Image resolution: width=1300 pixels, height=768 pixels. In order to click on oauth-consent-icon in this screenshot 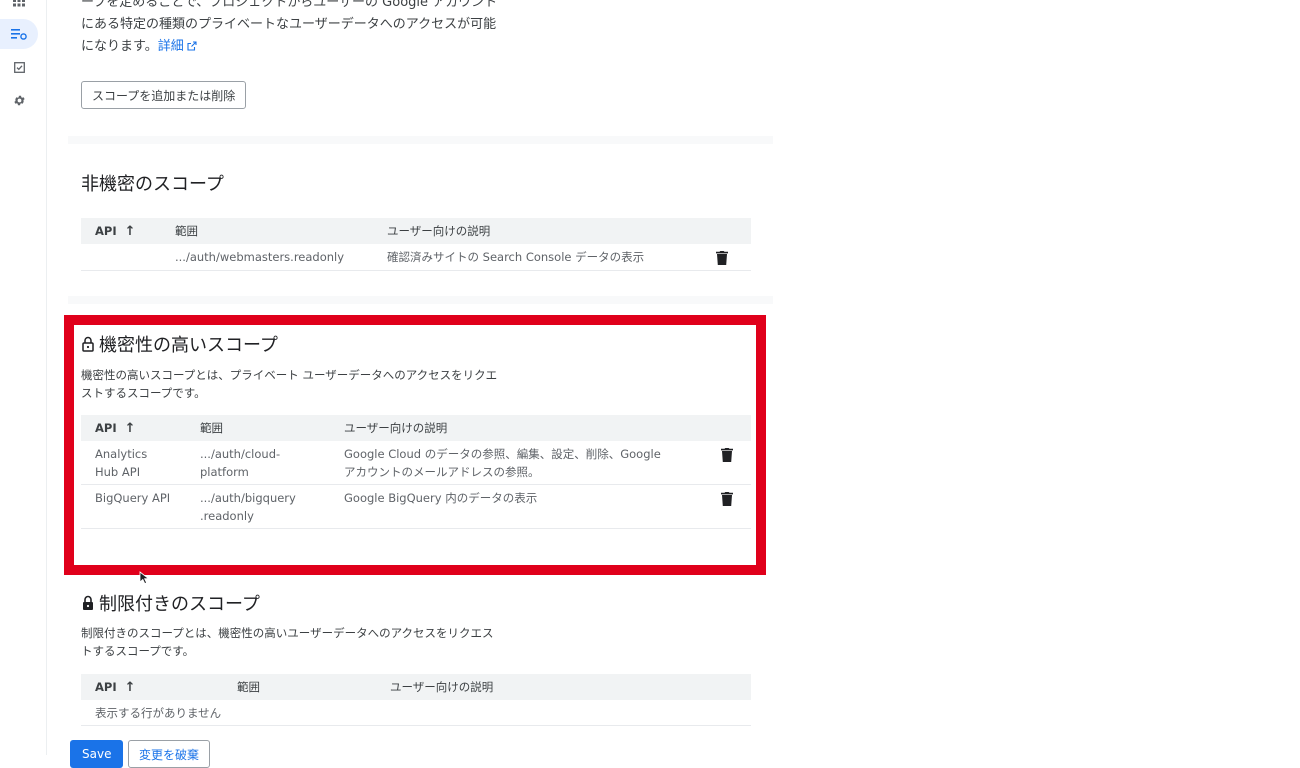, I will do `click(19, 34)`.